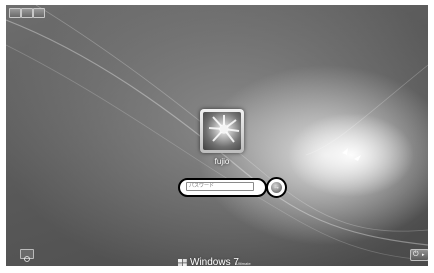 This screenshot has height=273, width=434. I want to click on arrow-right-icon: →, so click(276, 187).